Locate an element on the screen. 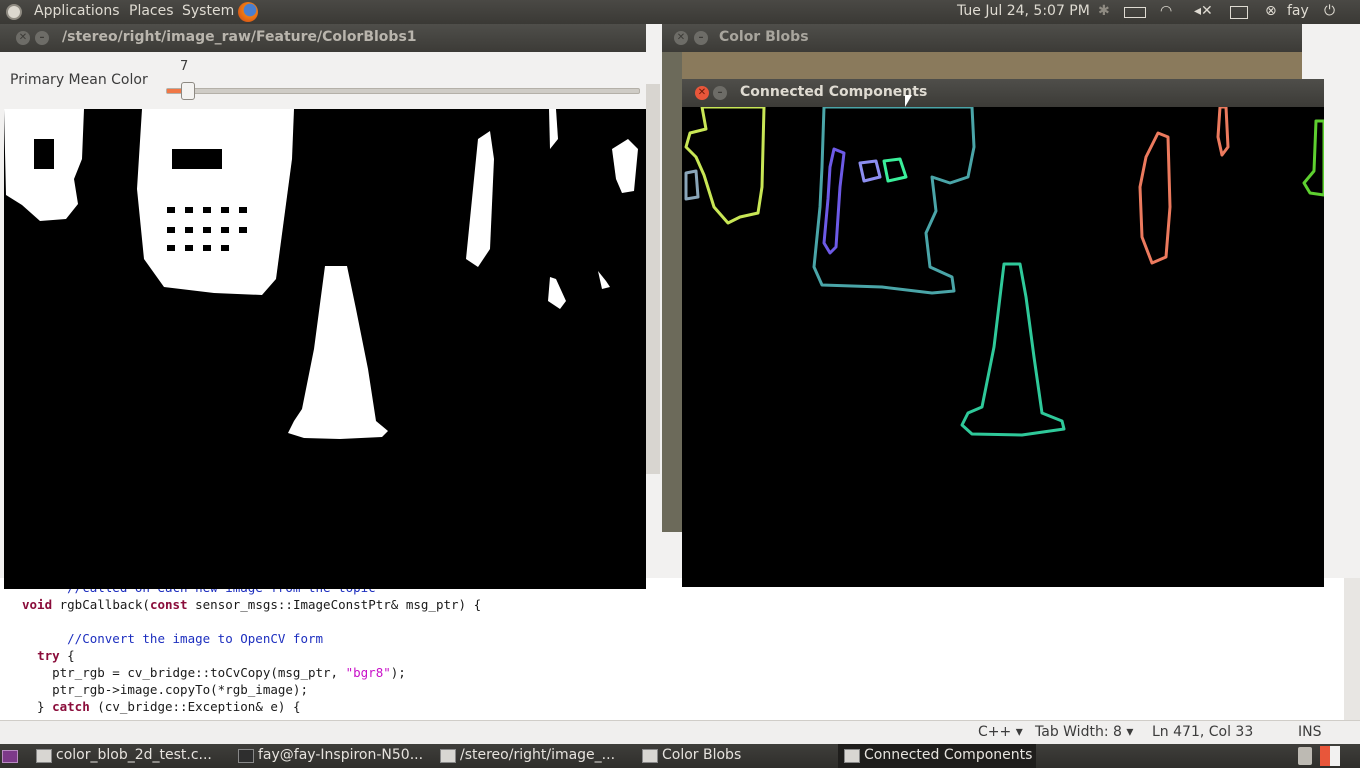 This screenshot has width=1360, height=768. code-line: ptr_rgb->image.copyTo(*rgb_image); is located at coordinates (165, 689).